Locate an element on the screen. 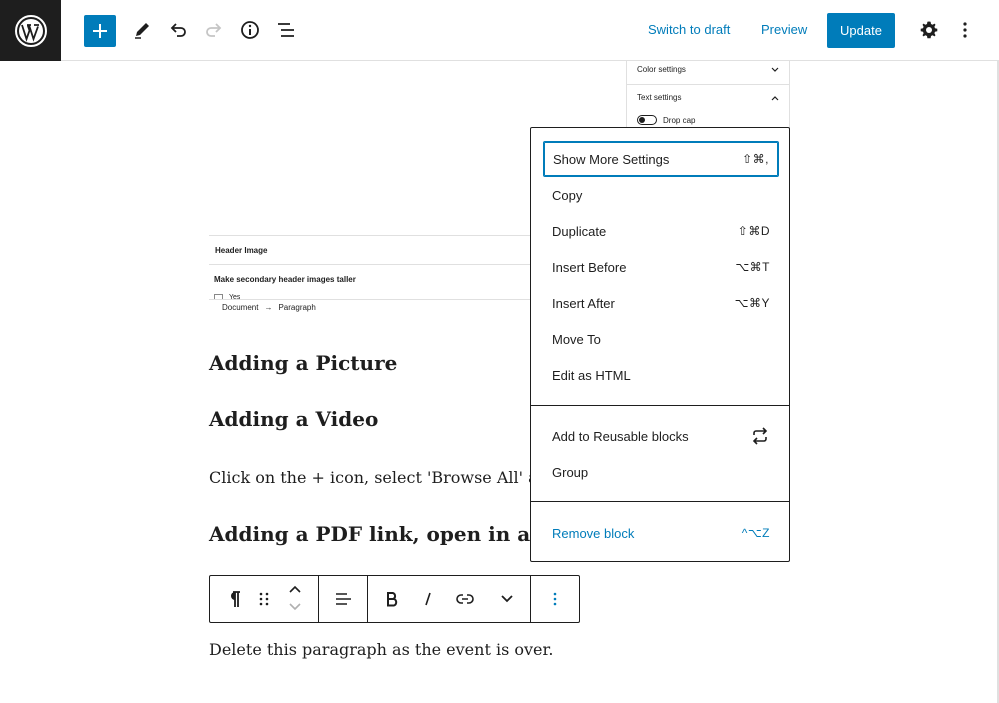 Image resolution: width=999 pixels, height=703 pixels. menu-item-remove-block: Remove block ^⌥Z is located at coordinates (661, 533).